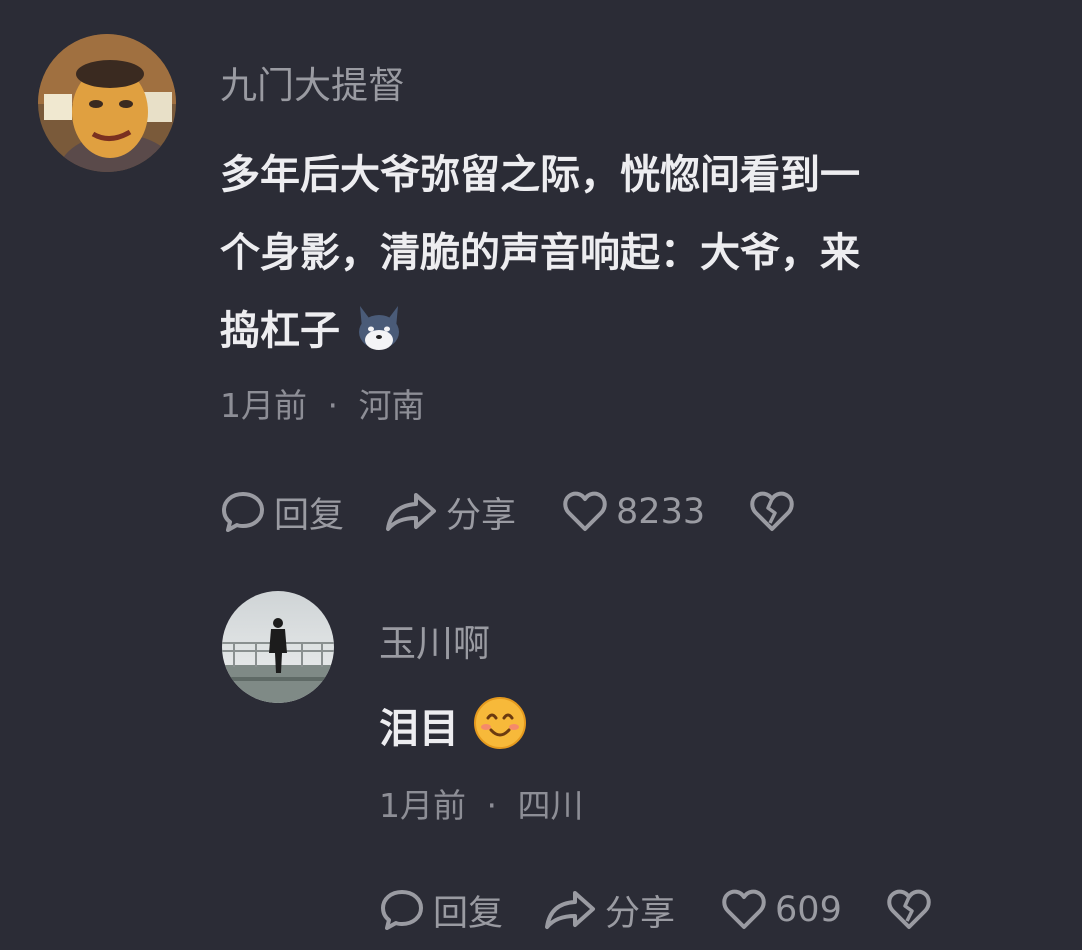  I want to click on comment-location: 河南, so click(391, 405).